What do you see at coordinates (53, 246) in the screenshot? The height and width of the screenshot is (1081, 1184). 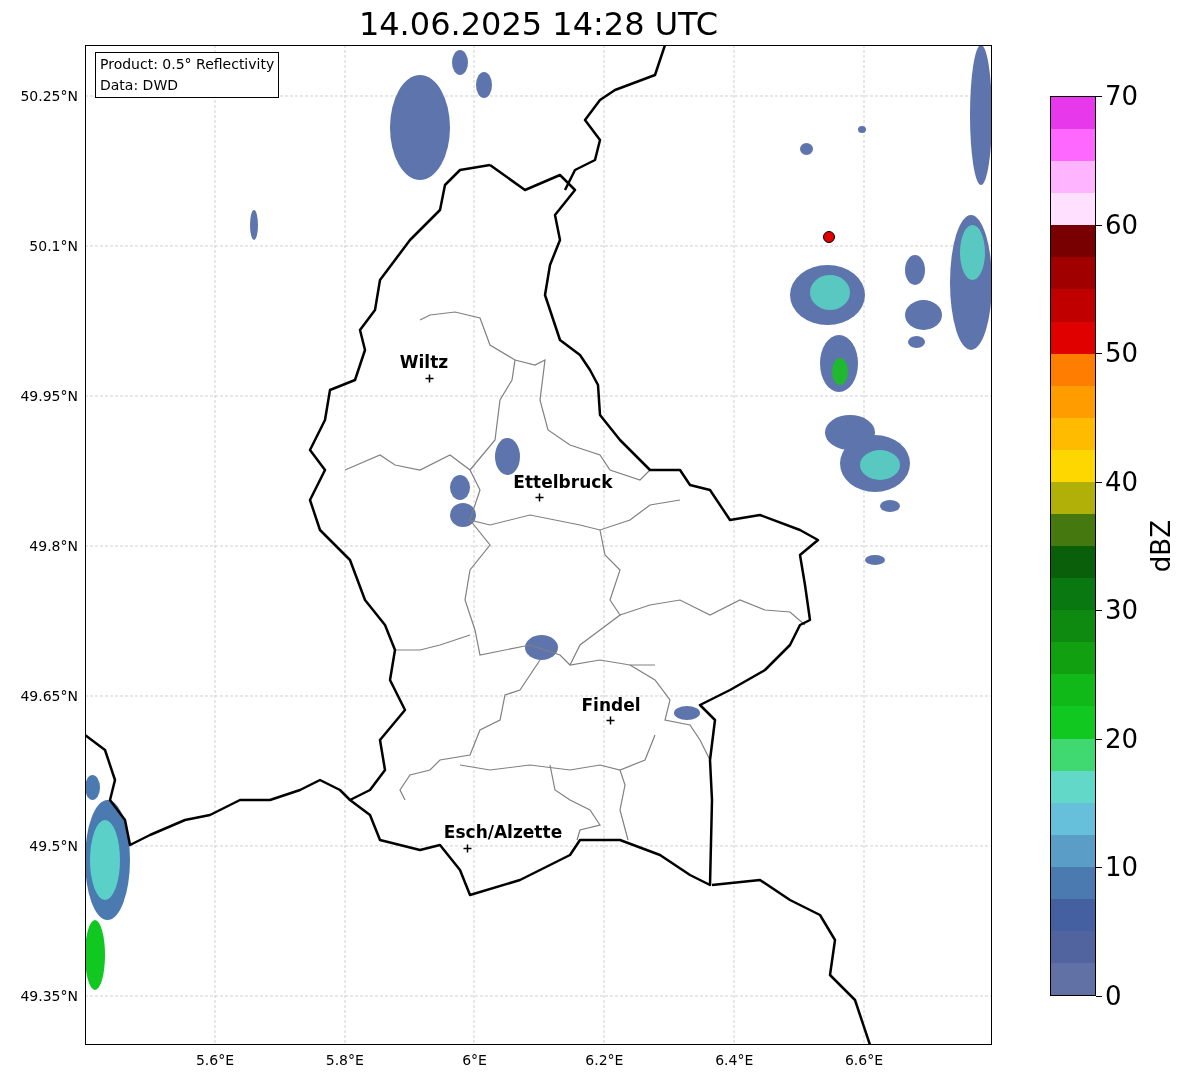 I see `y-tick-label: 50.1°N` at bounding box center [53, 246].